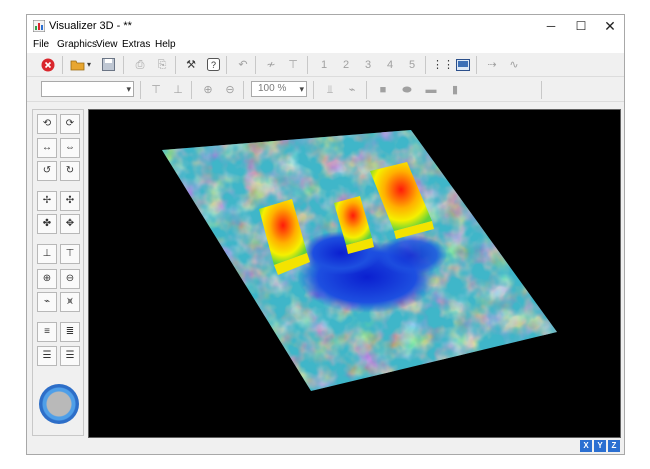 The image size is (650, 469). Describe the element at coordinates (165, 44) in the screenshot. I see `menu-help: Help` at that location.